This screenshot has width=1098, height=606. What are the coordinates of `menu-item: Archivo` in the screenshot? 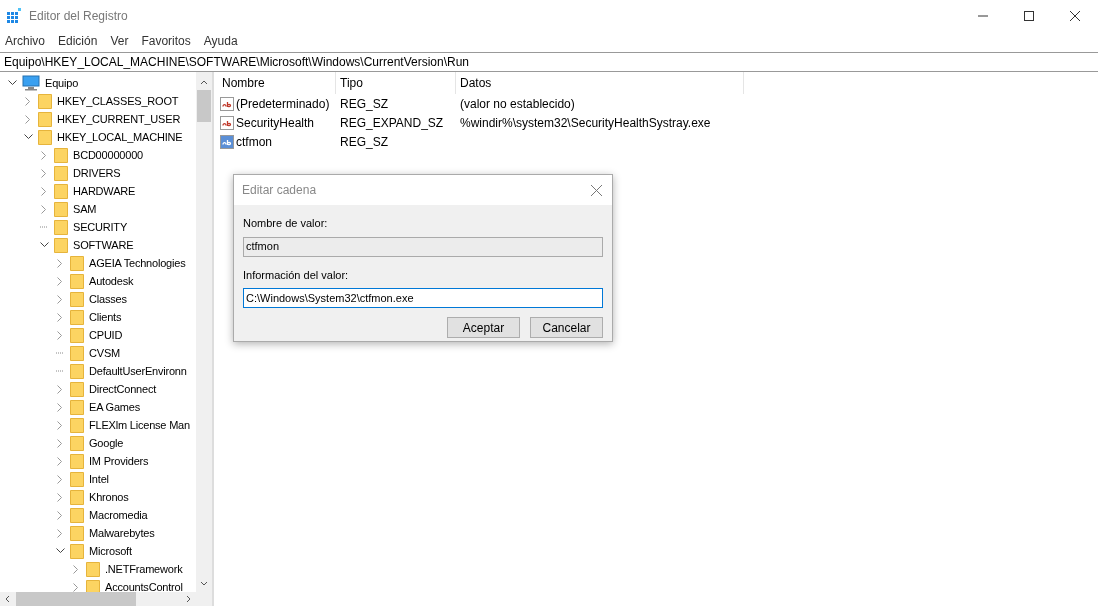 It's located at (25, 41).